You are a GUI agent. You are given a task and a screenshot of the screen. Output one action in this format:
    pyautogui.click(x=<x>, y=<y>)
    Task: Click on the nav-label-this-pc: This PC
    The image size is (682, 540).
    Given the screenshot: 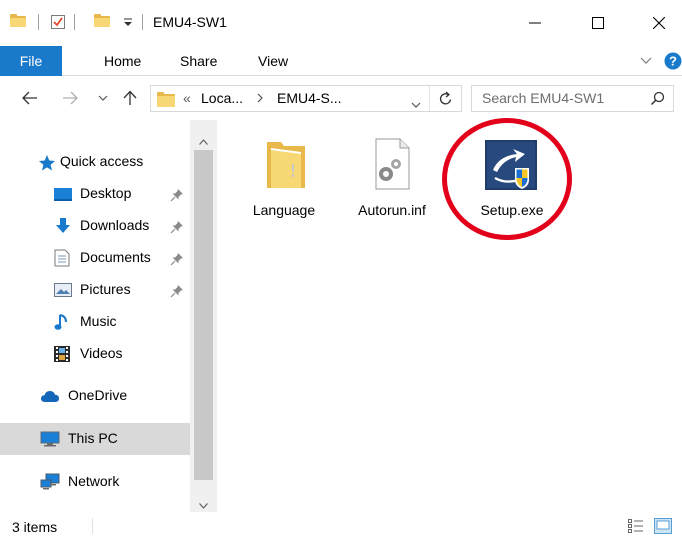 What is the action you would take?
    pyautogui.click(x=93, y=438)
    